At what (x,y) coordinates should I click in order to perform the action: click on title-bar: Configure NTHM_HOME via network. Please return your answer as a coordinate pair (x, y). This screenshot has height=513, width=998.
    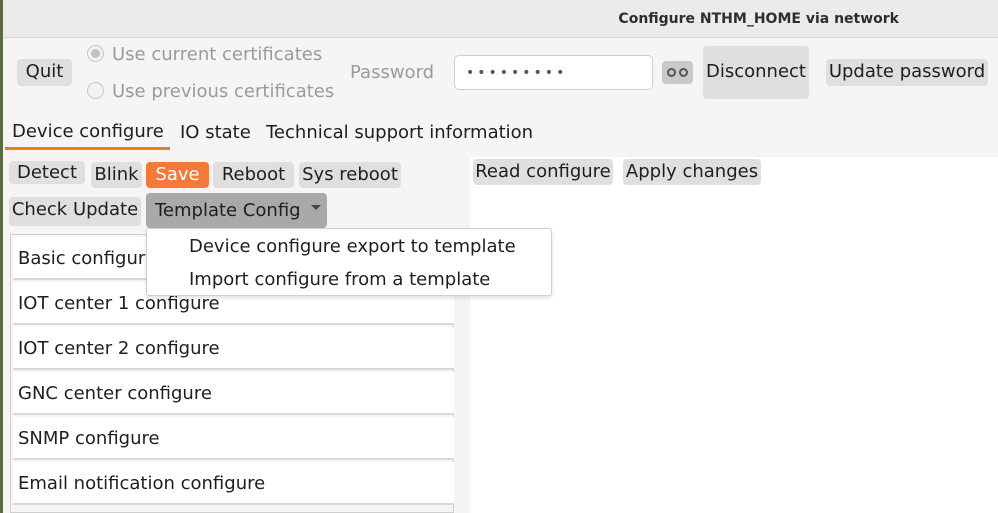
    Looking at the image, I should click on (500, 19).